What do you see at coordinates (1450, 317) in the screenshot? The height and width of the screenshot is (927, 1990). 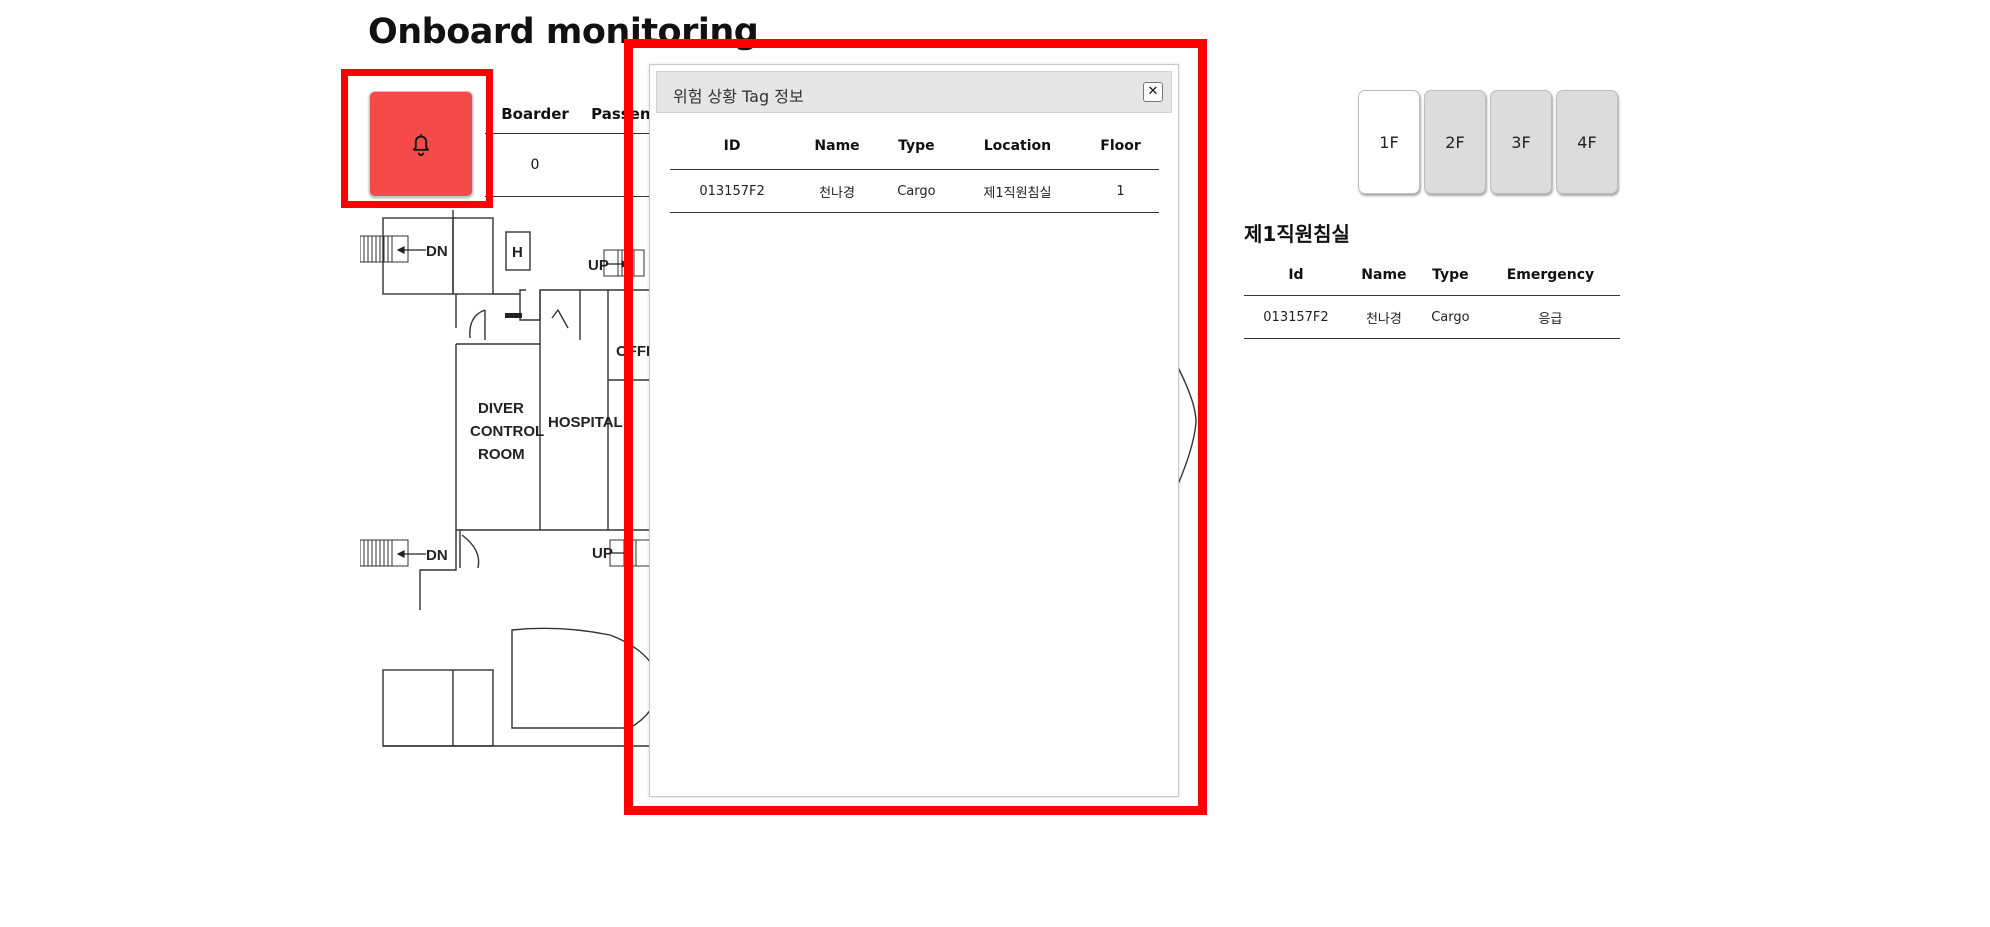 I see `loc-cell-type: Cargo` at bounding box center [1450, 317].